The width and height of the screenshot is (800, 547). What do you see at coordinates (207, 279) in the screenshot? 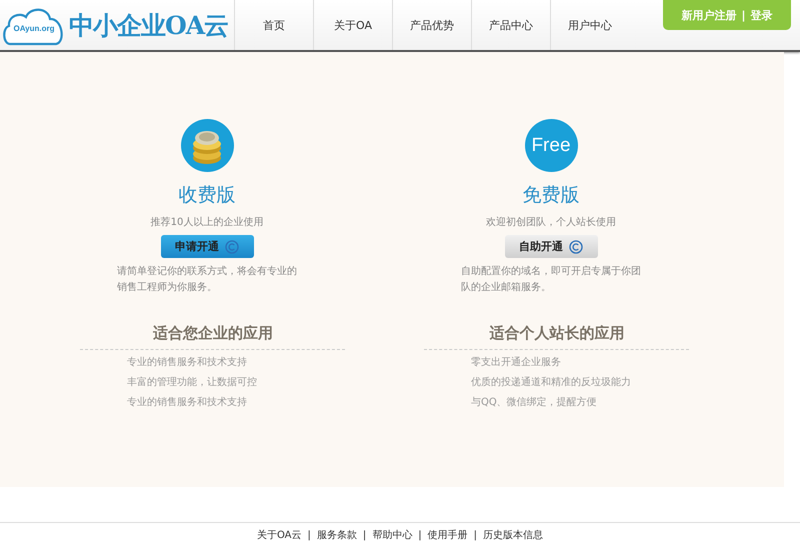
I see `plan-description: 请简单登记你的联系方式，将会有专业的销售工程师为你服务。` at bounding box center [207, 279].